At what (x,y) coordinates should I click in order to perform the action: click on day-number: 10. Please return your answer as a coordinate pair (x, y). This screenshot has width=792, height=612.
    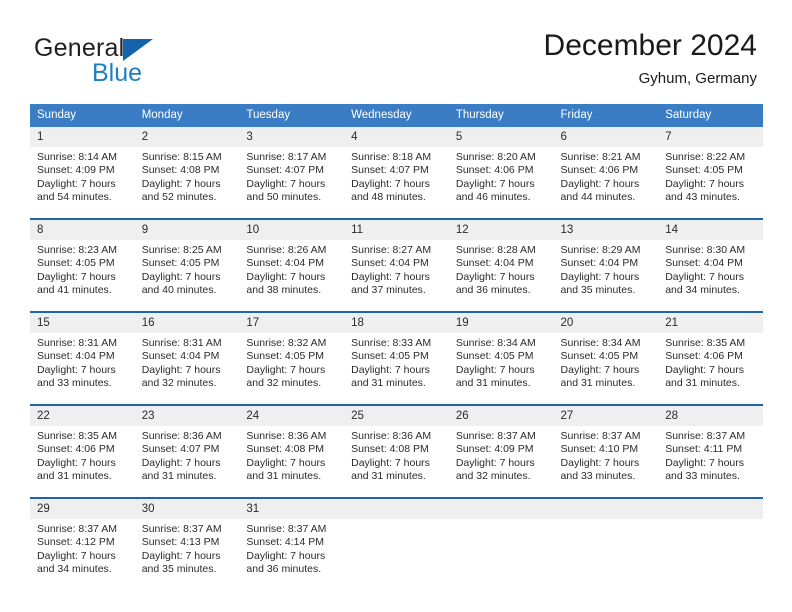
    Looking at the image, I should click on (292, 229).